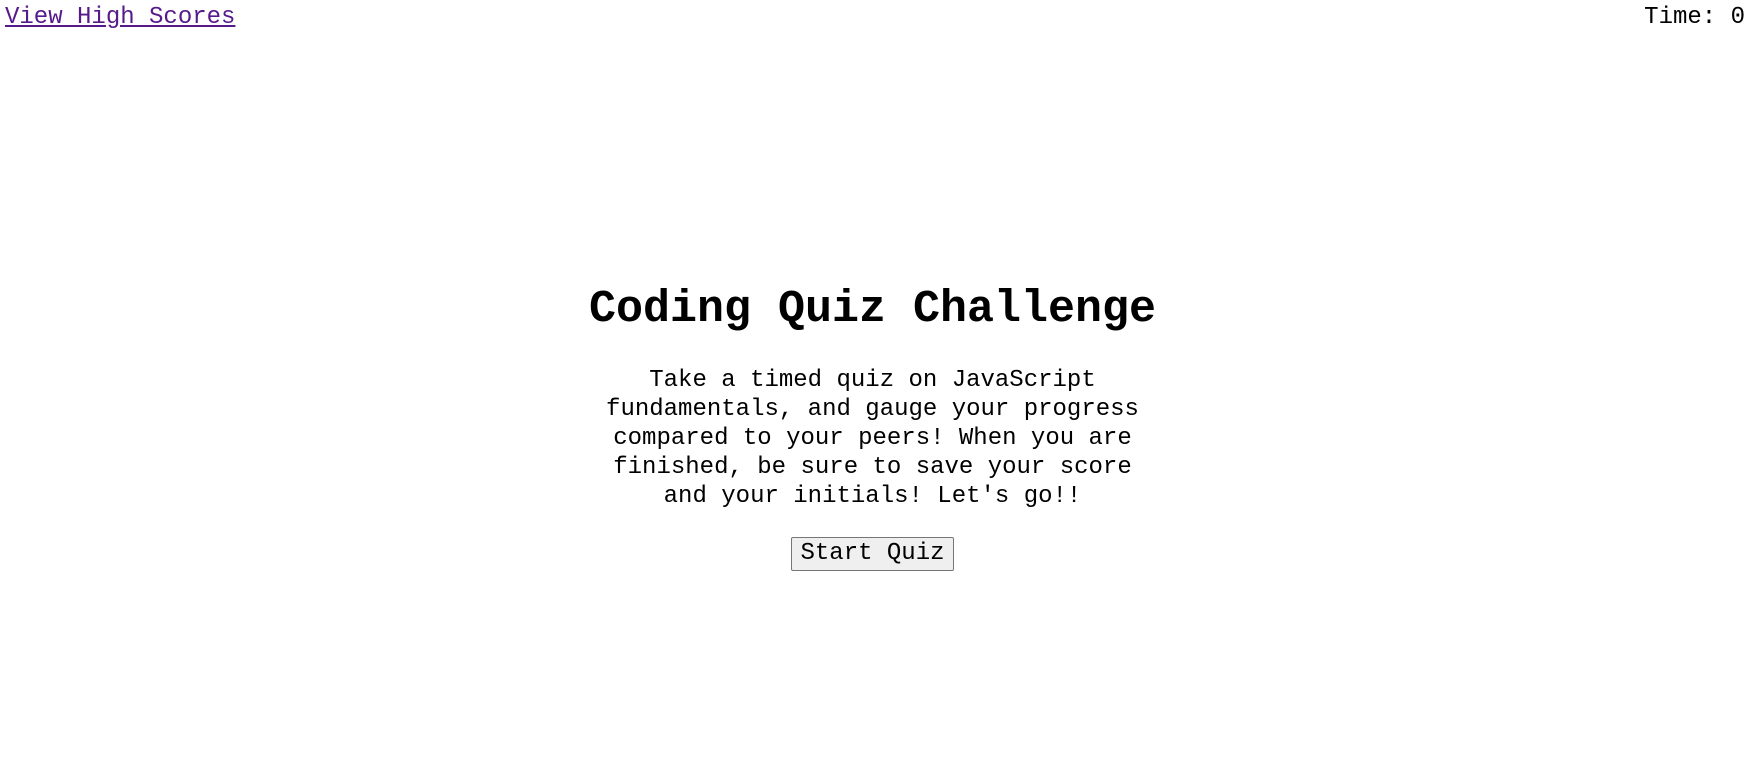 The width and height of the screenshot is (1745, 764). I want to click on timer-label: Time:, so click(1680, 17).